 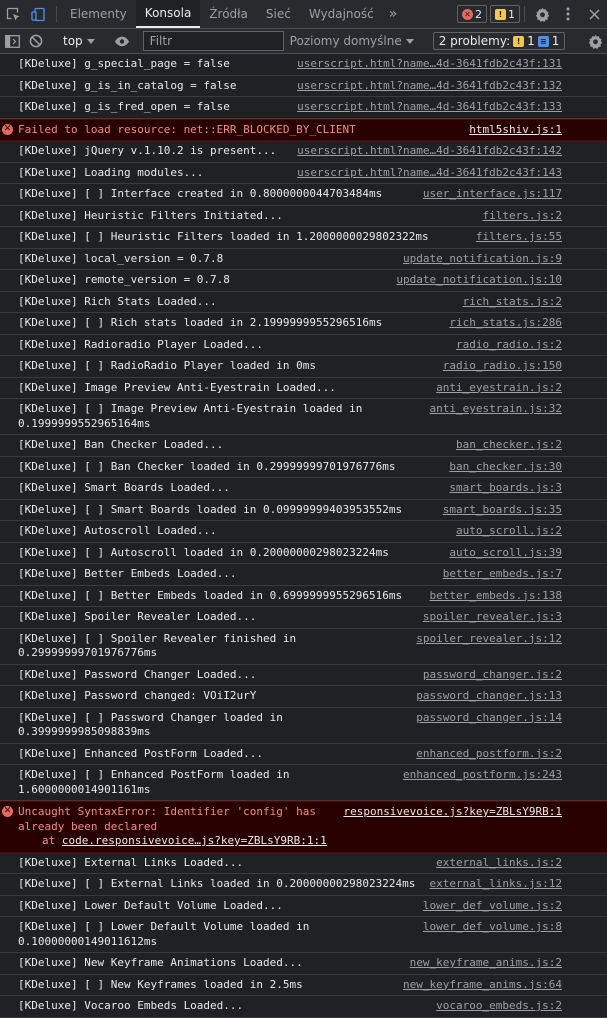 I want to click on source-link: better_embeds.js:138, so click(x=496, y=596).